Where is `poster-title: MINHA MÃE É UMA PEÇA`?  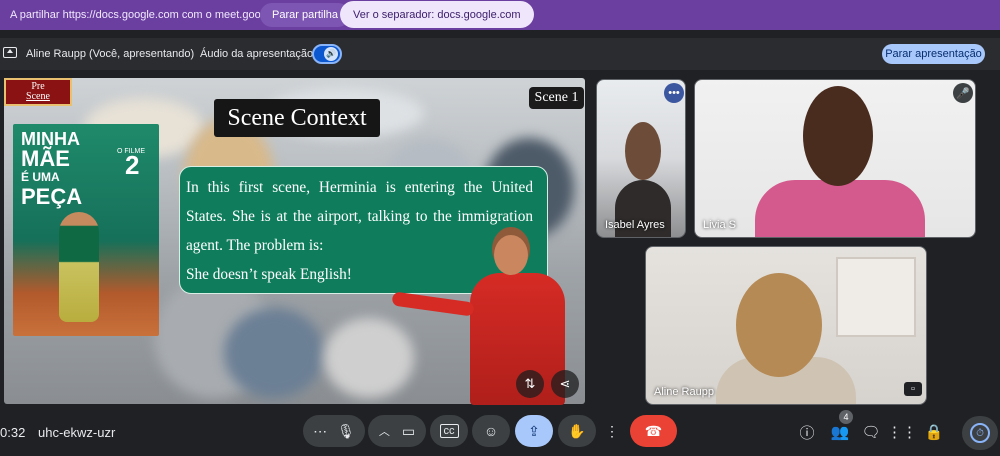 poster-title: MINHA MÃE É UMA PEÇA is located at coordinates (52, 169).